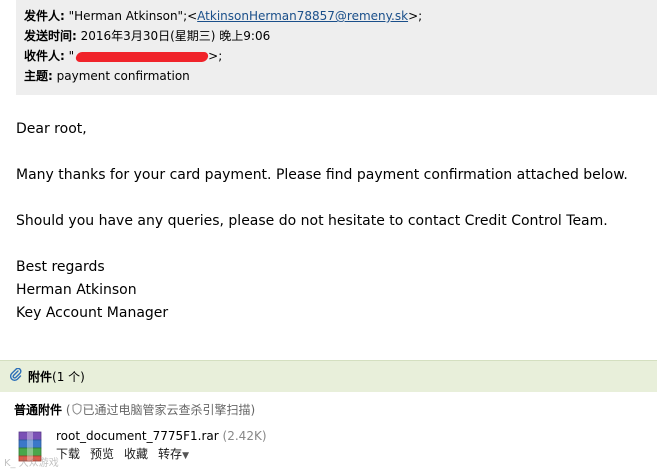 The height and width of the screenshot is (473, 657). Describe the element at coordinates (44, 56) in the screenshot. I see `to-label: 收件人:` at that location.